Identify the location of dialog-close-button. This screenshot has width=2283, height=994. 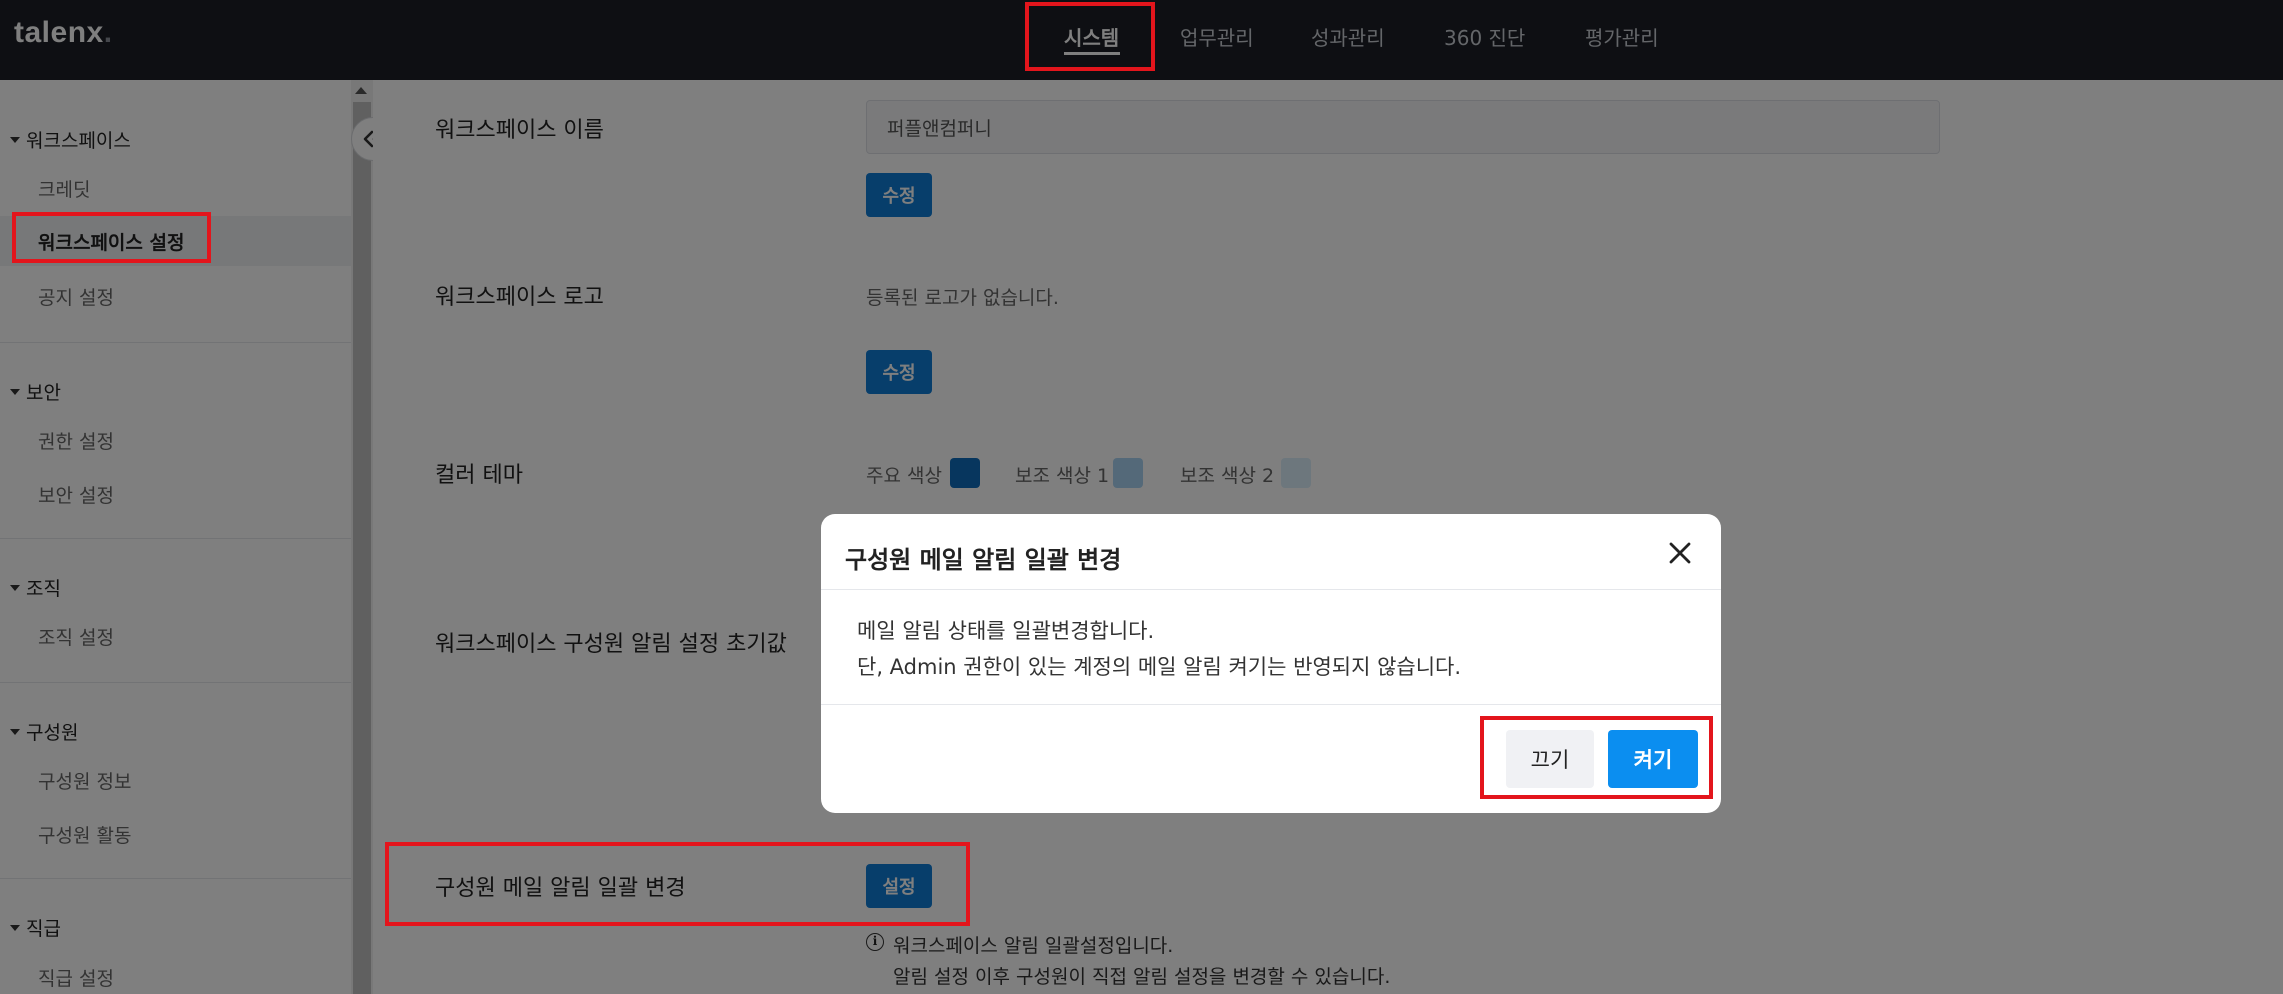
(1680, 553).